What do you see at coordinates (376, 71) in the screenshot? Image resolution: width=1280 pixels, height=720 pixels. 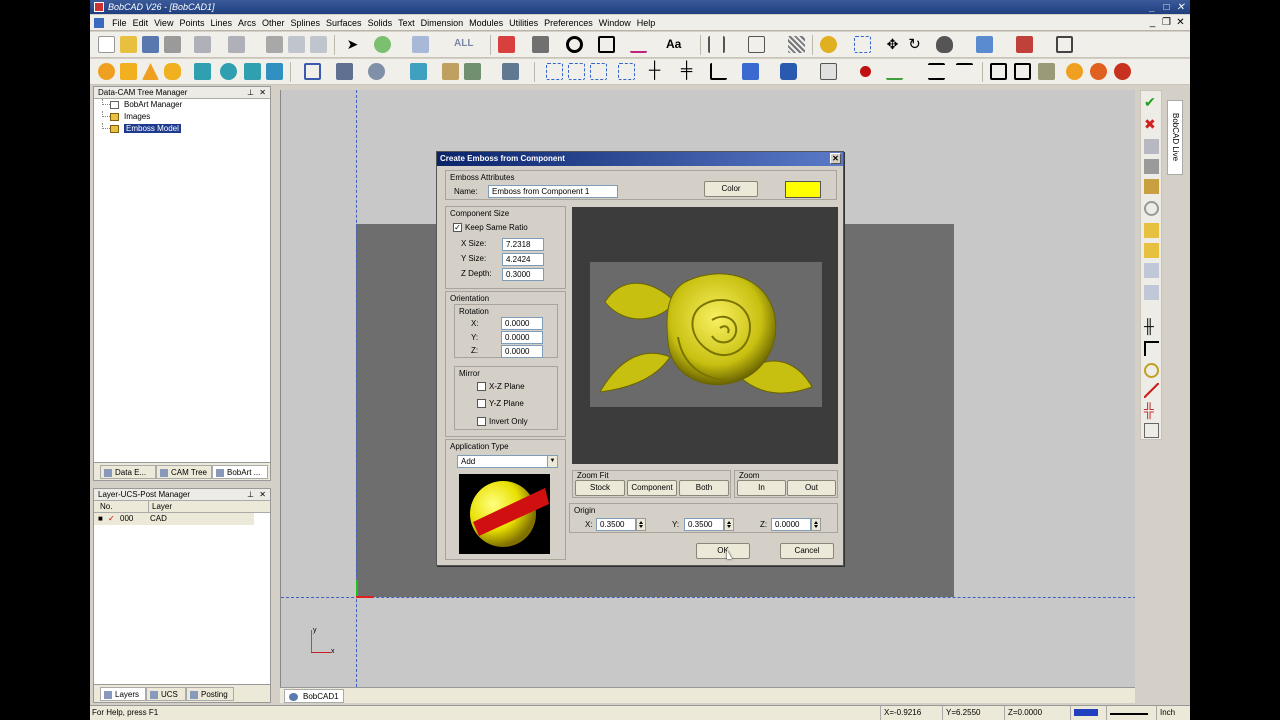 I see `surface-fillet-icon` at bounding box center [376, 71].